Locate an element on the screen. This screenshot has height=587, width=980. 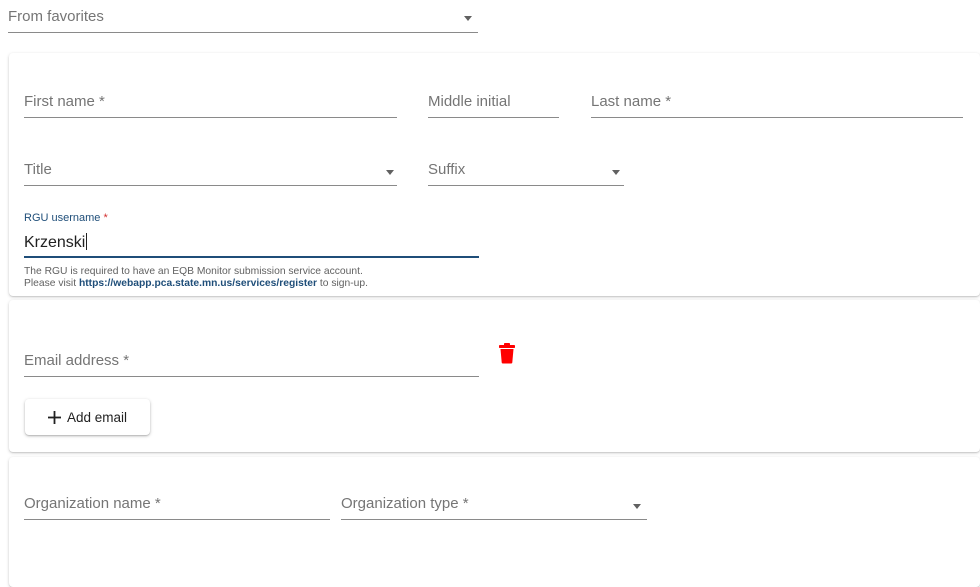
middle-initial-underline is located at coordinates (493, 117).